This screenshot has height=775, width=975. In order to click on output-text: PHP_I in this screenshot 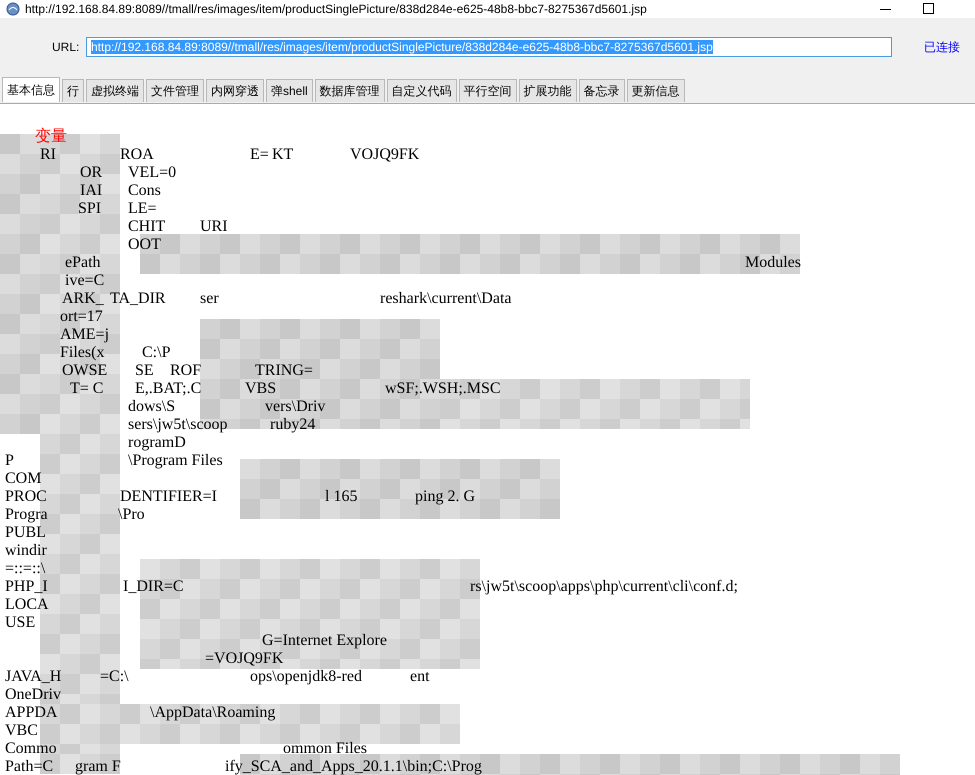, I will do `click(26, 587)`.